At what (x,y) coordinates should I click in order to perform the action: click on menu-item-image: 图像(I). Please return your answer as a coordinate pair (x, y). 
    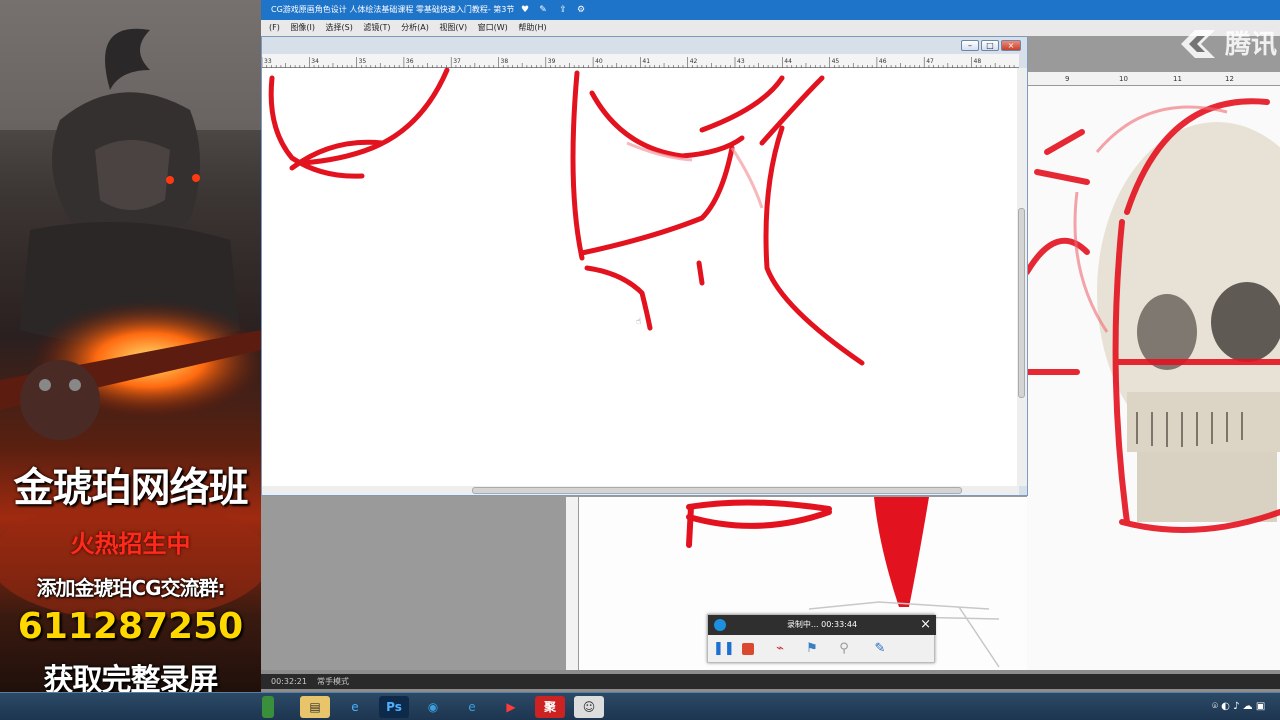
    Looking at the image, I should click on (302, 27).